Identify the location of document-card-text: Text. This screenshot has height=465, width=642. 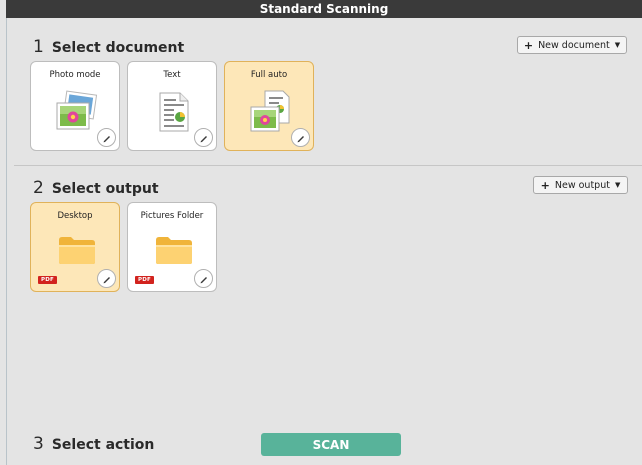
(172, 106).